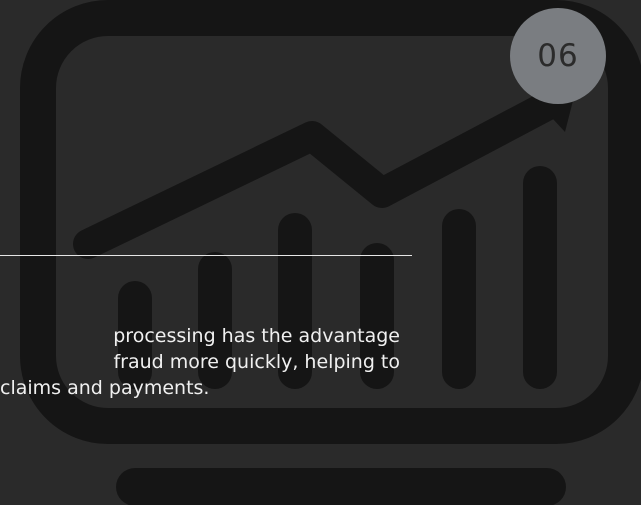 Image resolution: width=641 pixels, height=505 pixels. What do you see at coordinates (256, 362) in the screenshot?
I see `body-text-line: fraud more quickly, helping to` at bounding box center [256, 362].